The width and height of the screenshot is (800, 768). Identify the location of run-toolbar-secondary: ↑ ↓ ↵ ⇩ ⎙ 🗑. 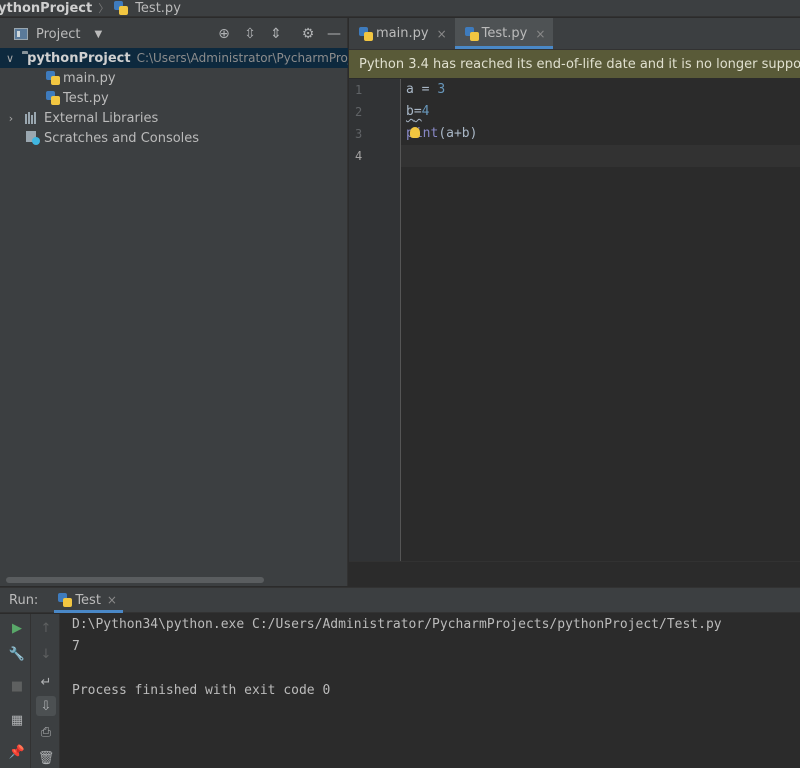
(45, 691).